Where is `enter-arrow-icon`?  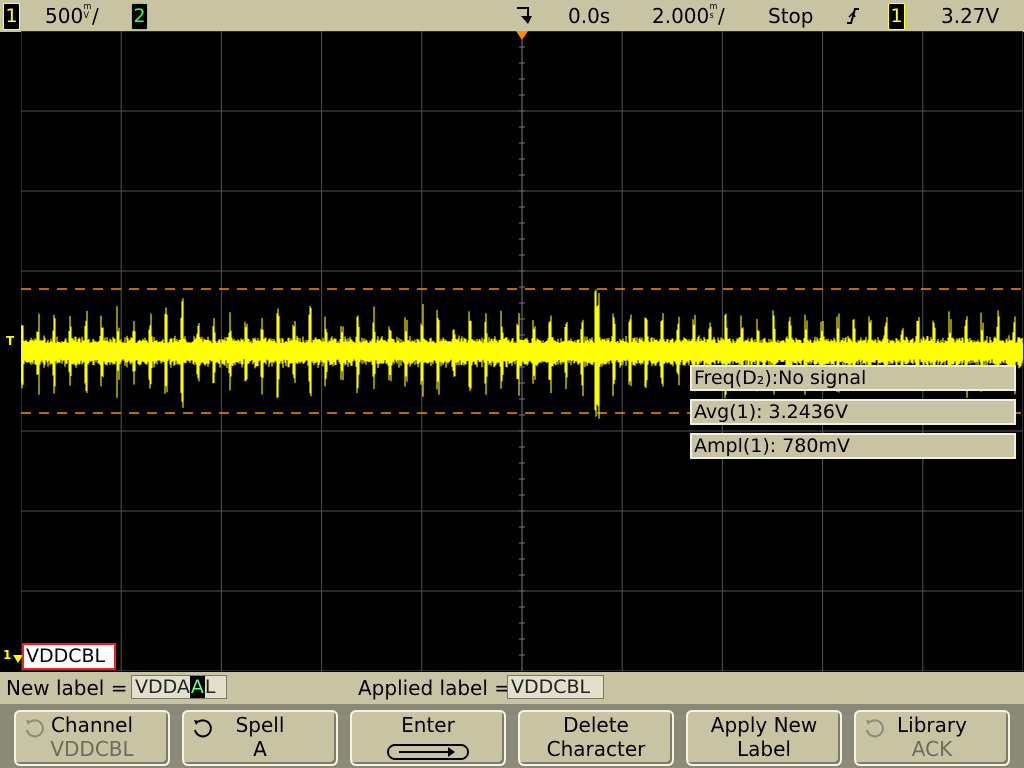
enter-arrow-icon is located at coordinates (428, 751).